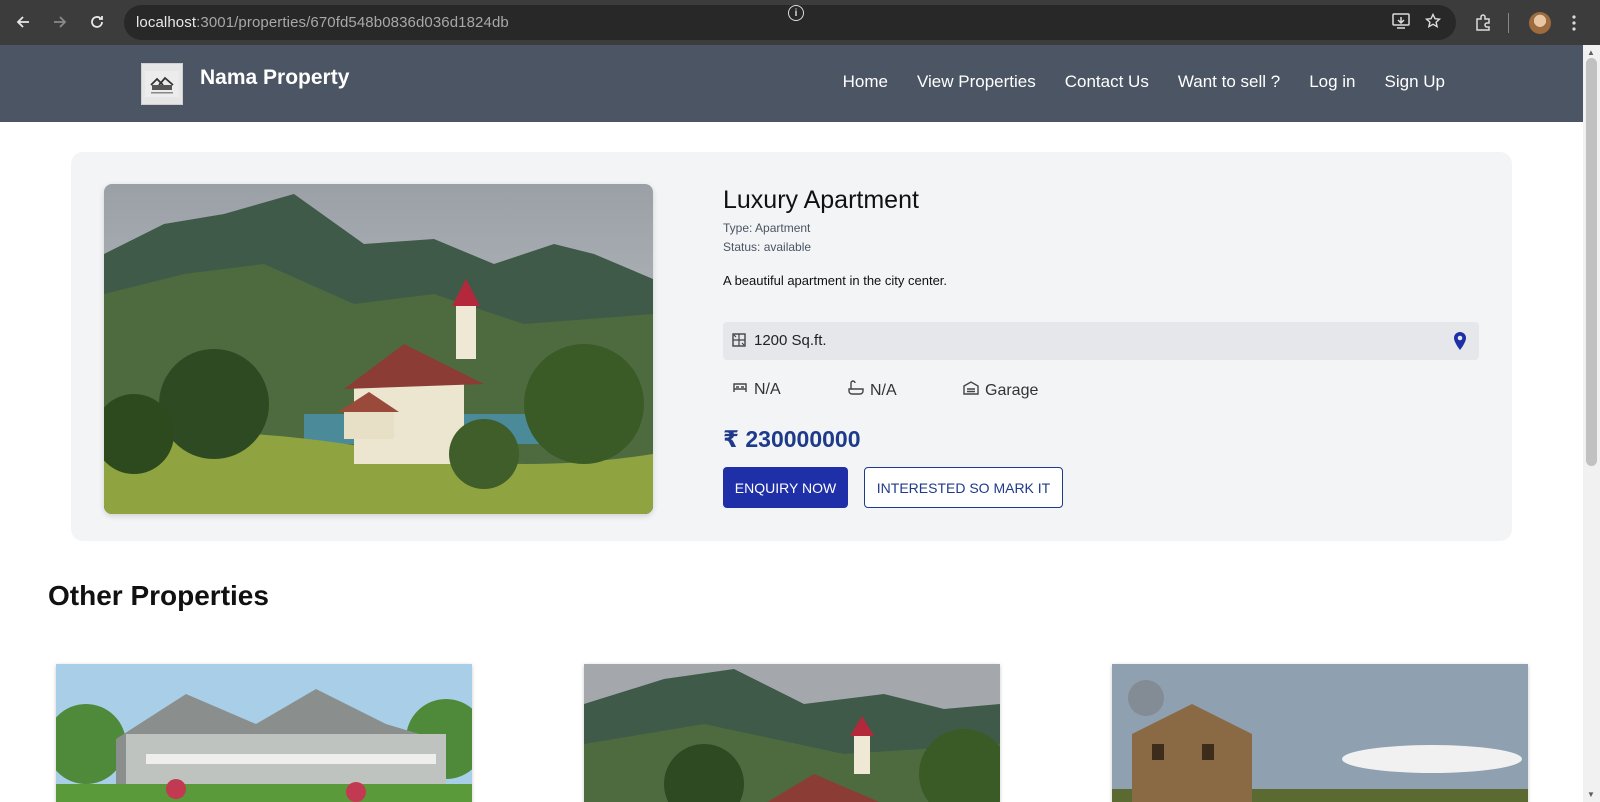 The image size is (1600, 802). I want to click on property-status: Status: available, so click(767, 247).